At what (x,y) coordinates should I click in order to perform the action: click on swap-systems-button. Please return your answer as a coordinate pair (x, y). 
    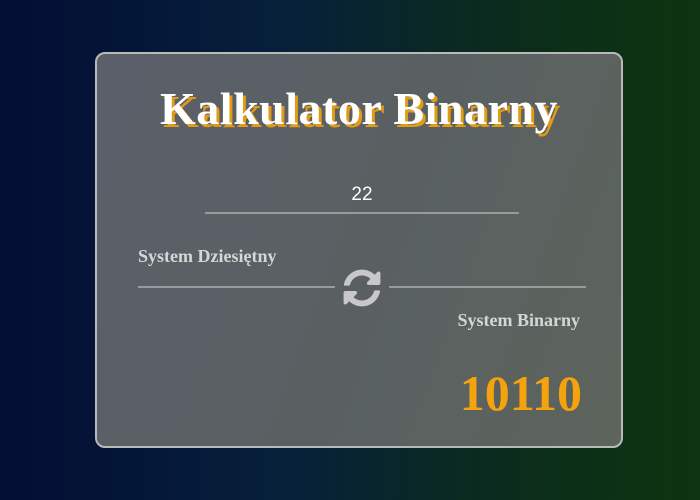
    Looking at the image, I should click on (362, 288).